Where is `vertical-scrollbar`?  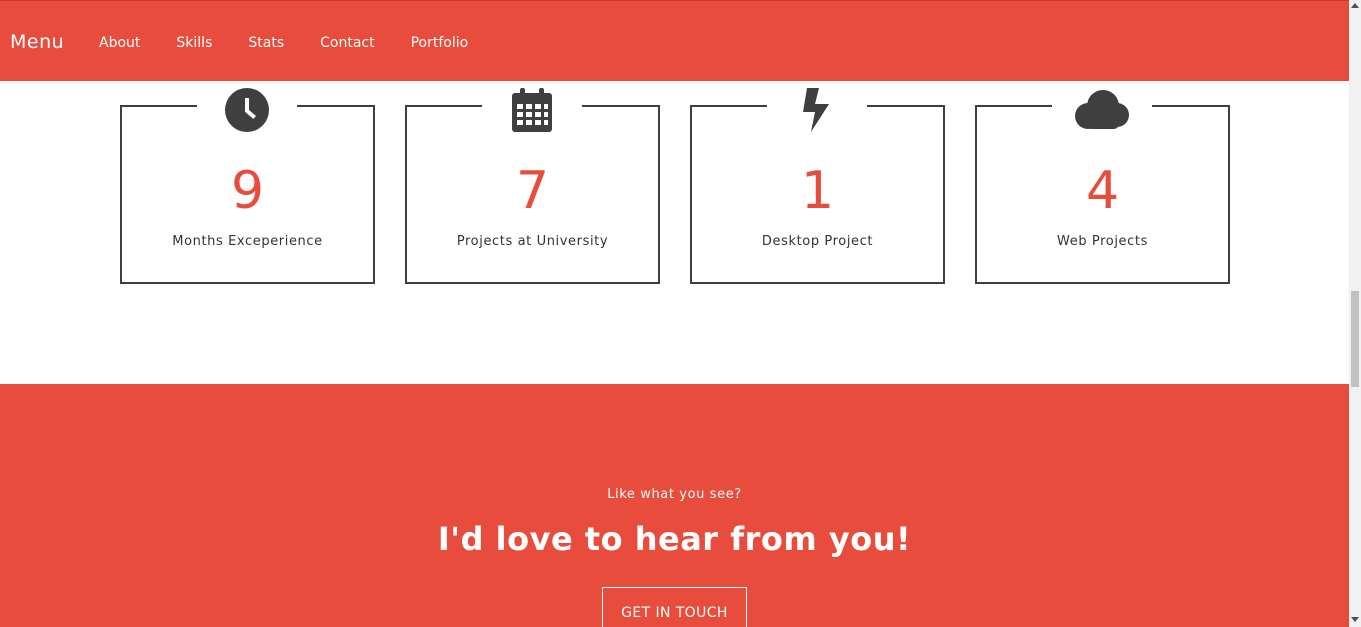 vertical-scrollbar is located at coordinates (1355, 313).